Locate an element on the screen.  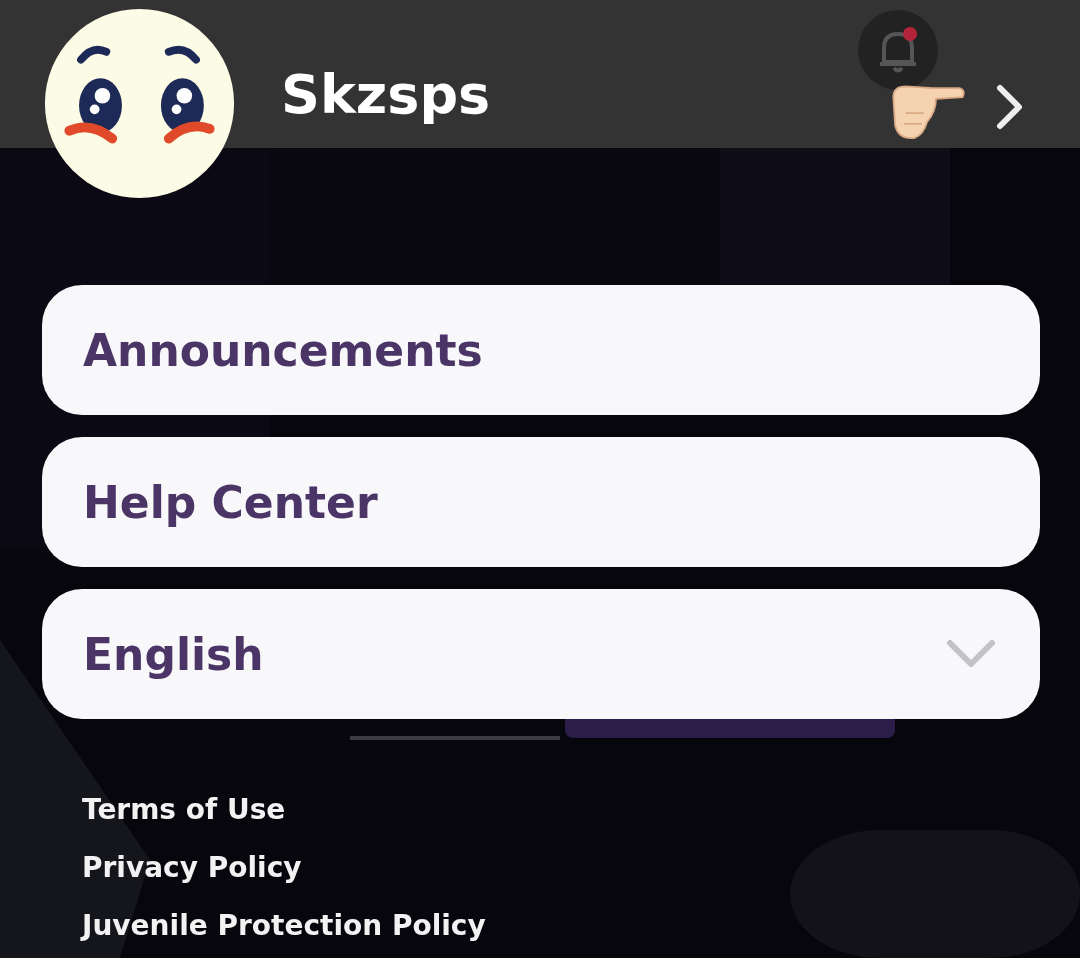
chevron-down-icon is located at coordinates (971, 654).